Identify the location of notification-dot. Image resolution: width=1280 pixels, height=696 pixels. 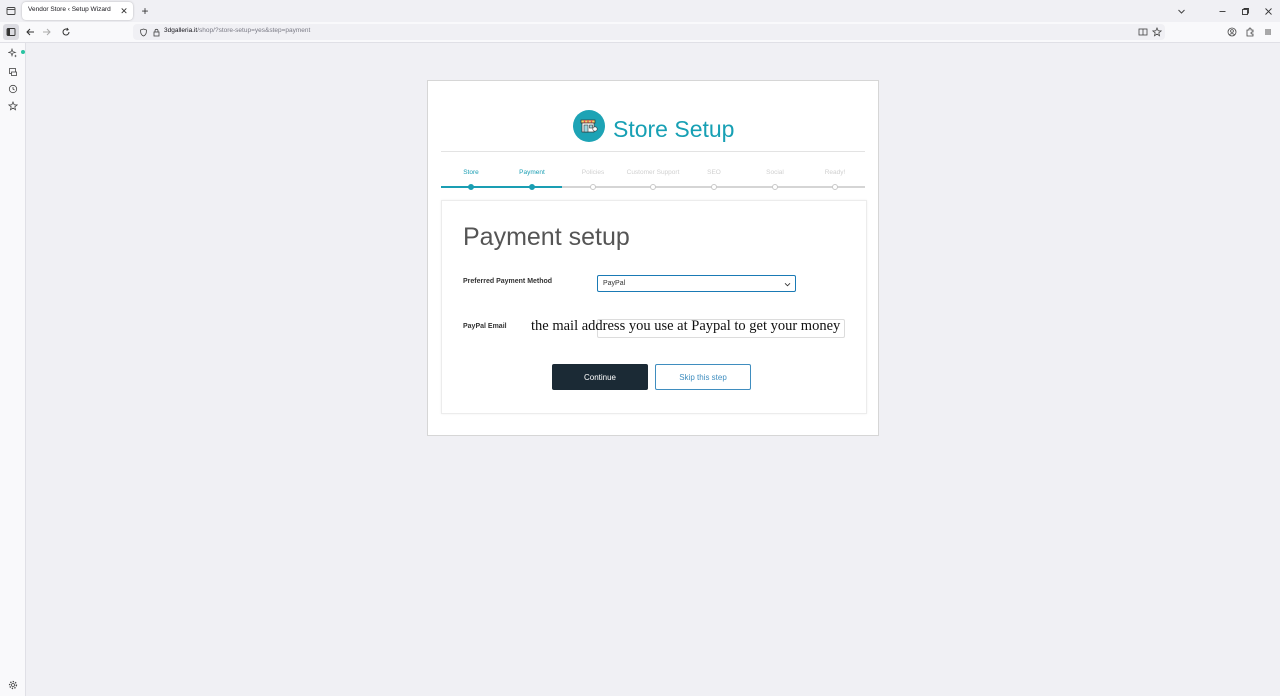
(23, 52).